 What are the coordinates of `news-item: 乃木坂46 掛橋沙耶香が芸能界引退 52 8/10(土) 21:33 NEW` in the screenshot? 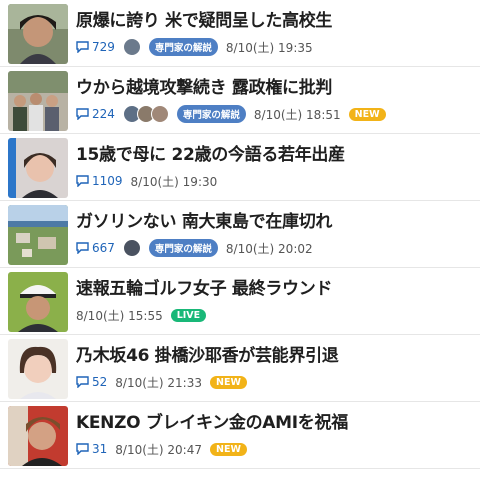 It's located at (240, 368).